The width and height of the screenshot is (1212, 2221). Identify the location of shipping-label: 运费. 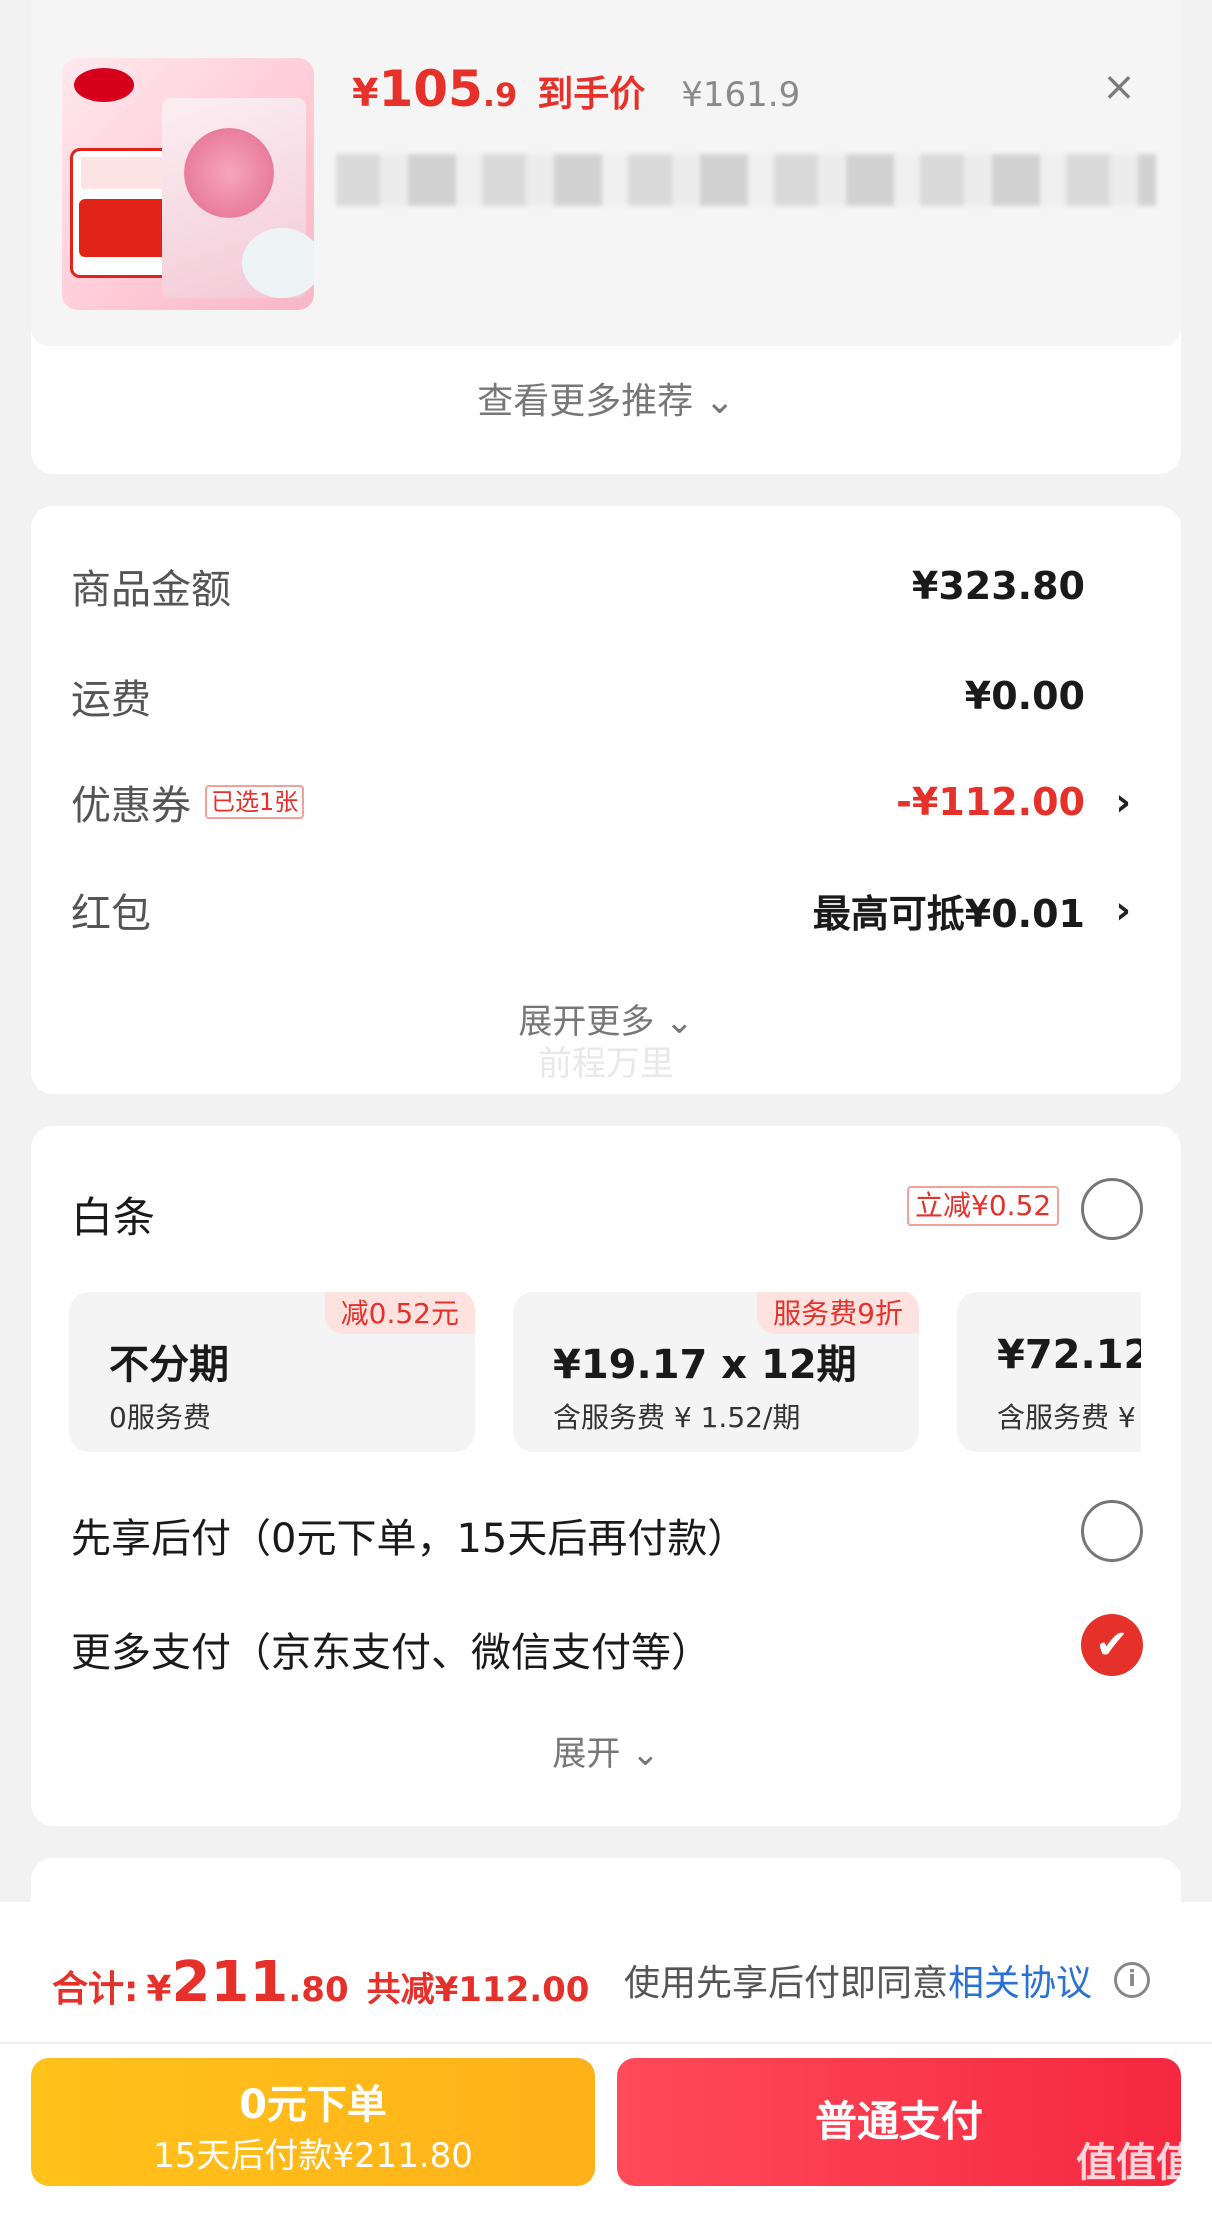
(111, 700).